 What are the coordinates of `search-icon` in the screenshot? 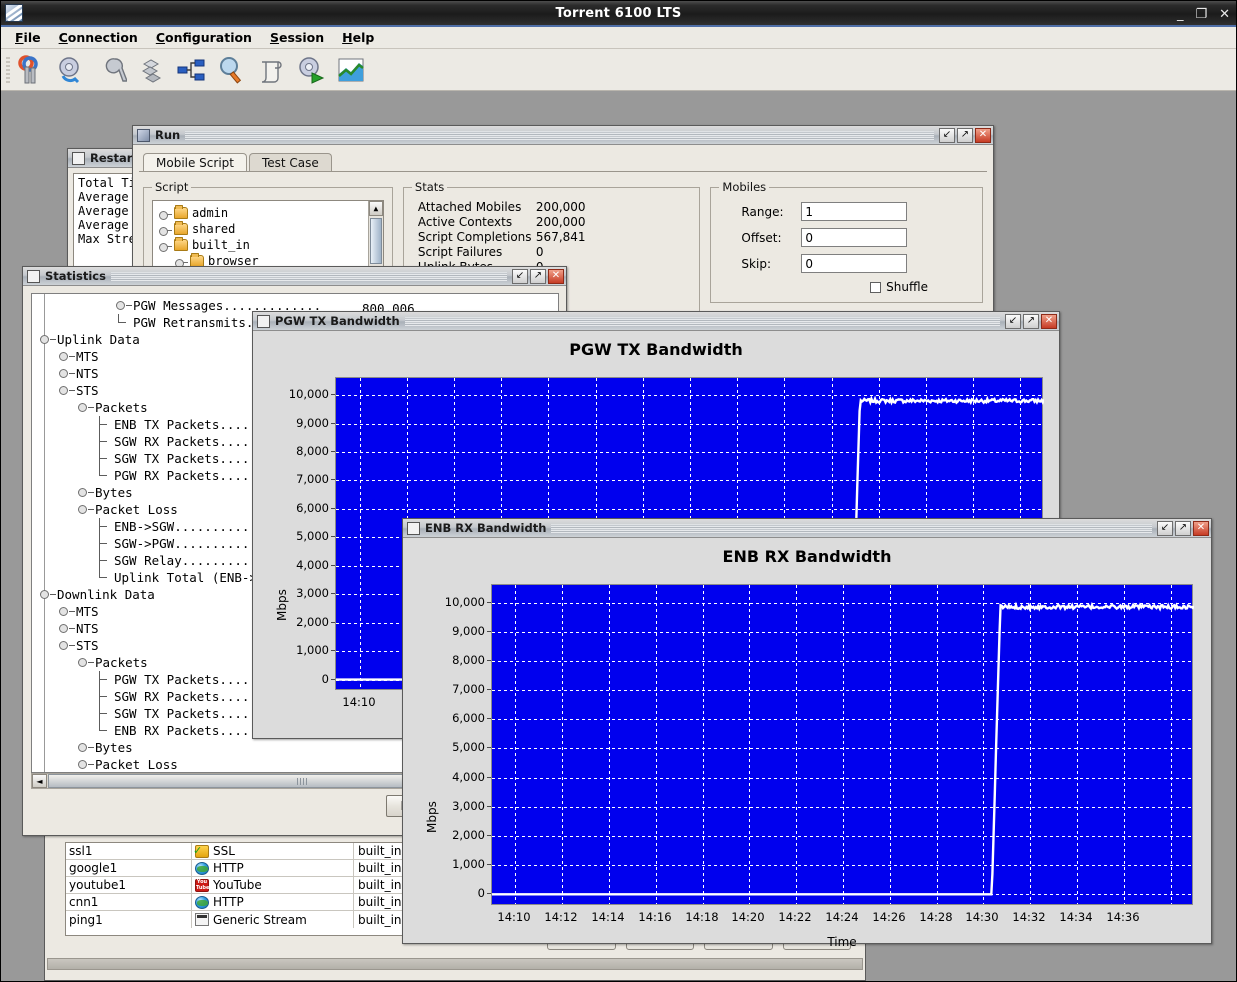 It's located at (231, 70).